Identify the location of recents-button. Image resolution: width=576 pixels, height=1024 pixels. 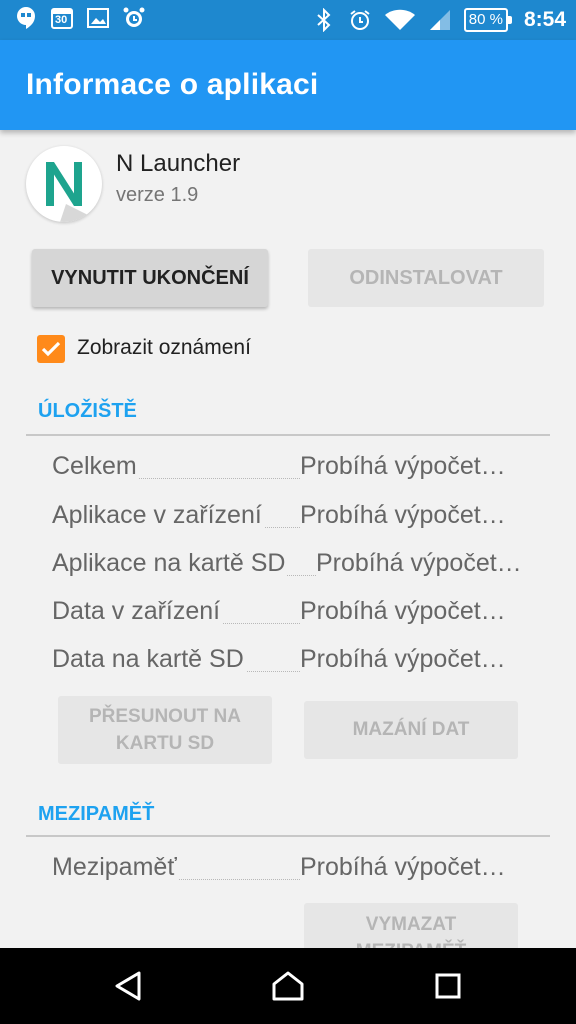
(448, 986).